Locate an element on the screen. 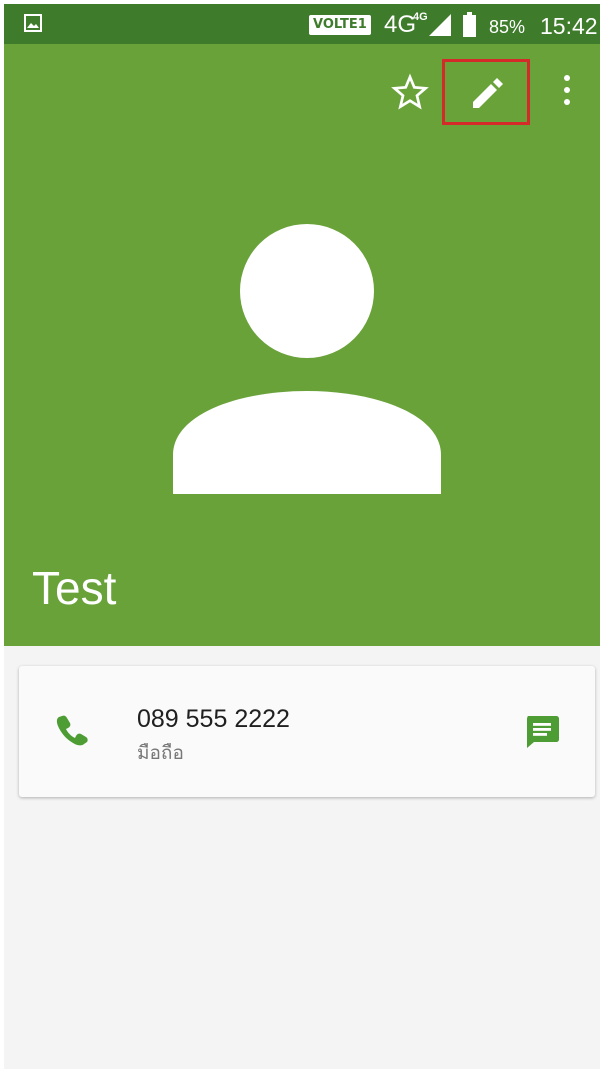 The width and height of the screenshot is (603, 1069). battery-percentage: 85% is located at coordinates (507, 27).